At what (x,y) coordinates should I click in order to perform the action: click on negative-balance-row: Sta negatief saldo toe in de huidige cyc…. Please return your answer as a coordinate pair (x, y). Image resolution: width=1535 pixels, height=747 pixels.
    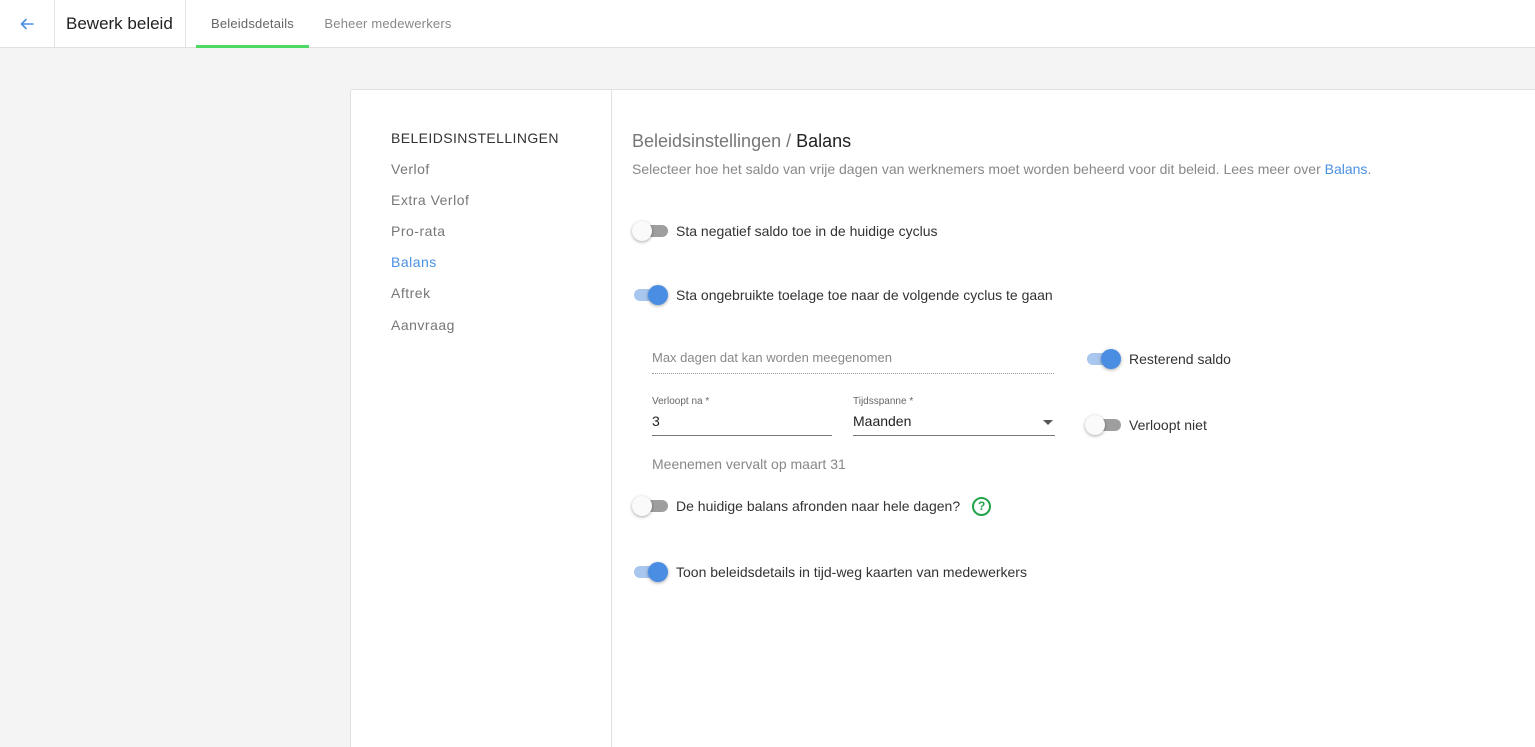
    Looking at the image, I should click on (785, 231).